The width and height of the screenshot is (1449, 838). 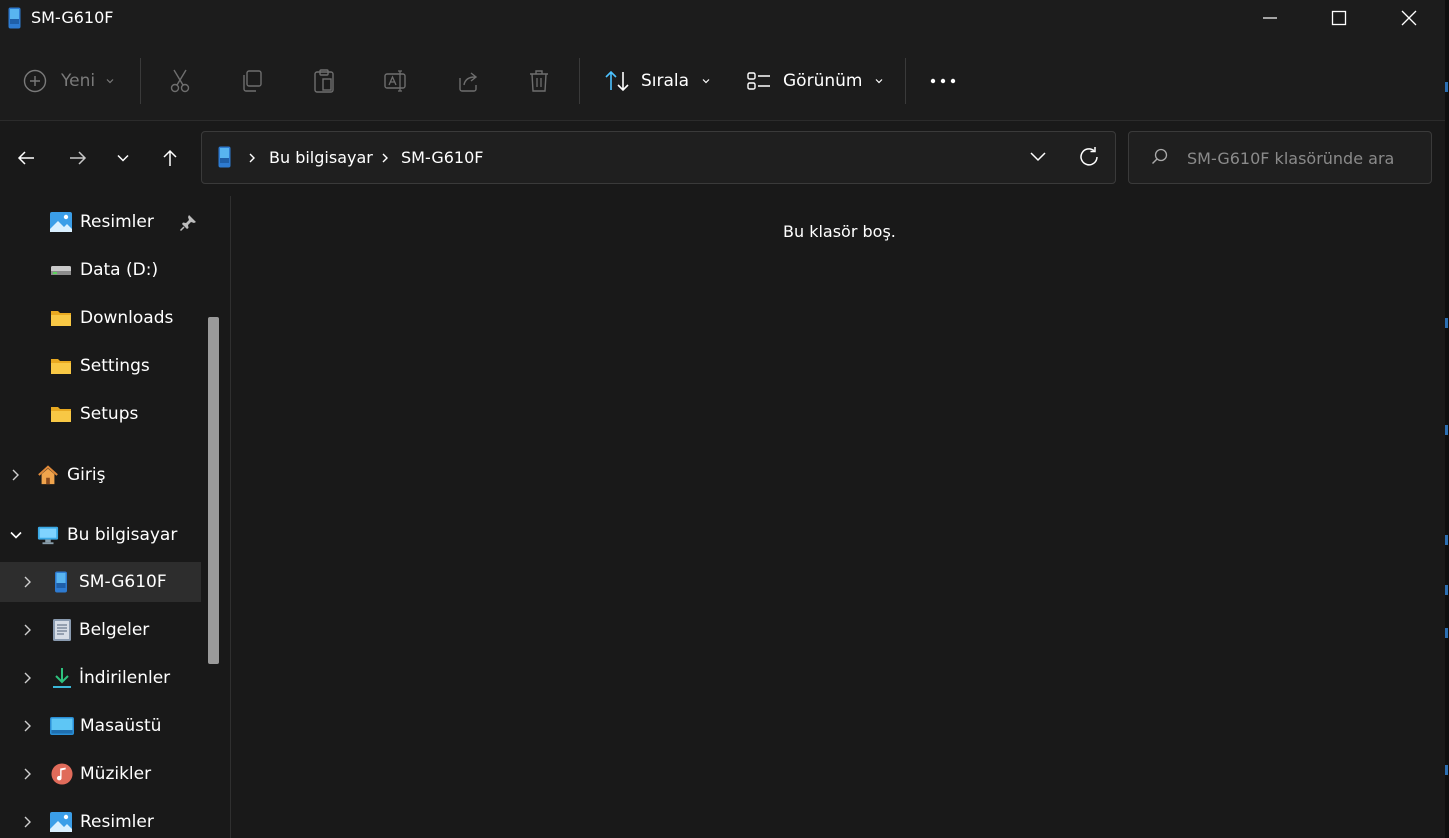 I want to click on sidebar-item-label: Masaüstü, so click(x=121, y=726).